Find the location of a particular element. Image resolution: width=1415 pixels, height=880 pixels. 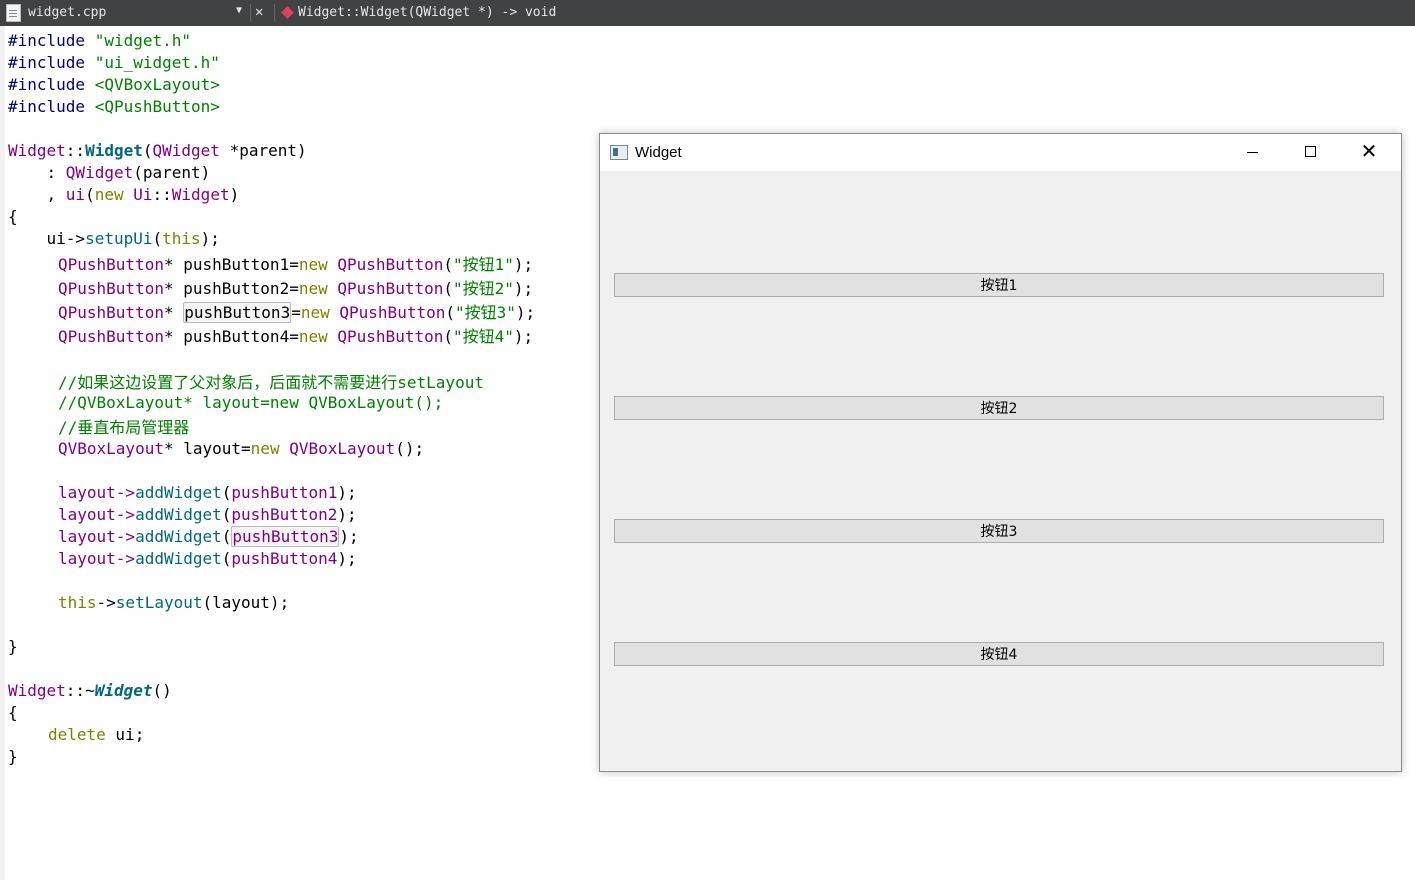

push-button-1: 按钮1 is located at coordinates (999, 285).